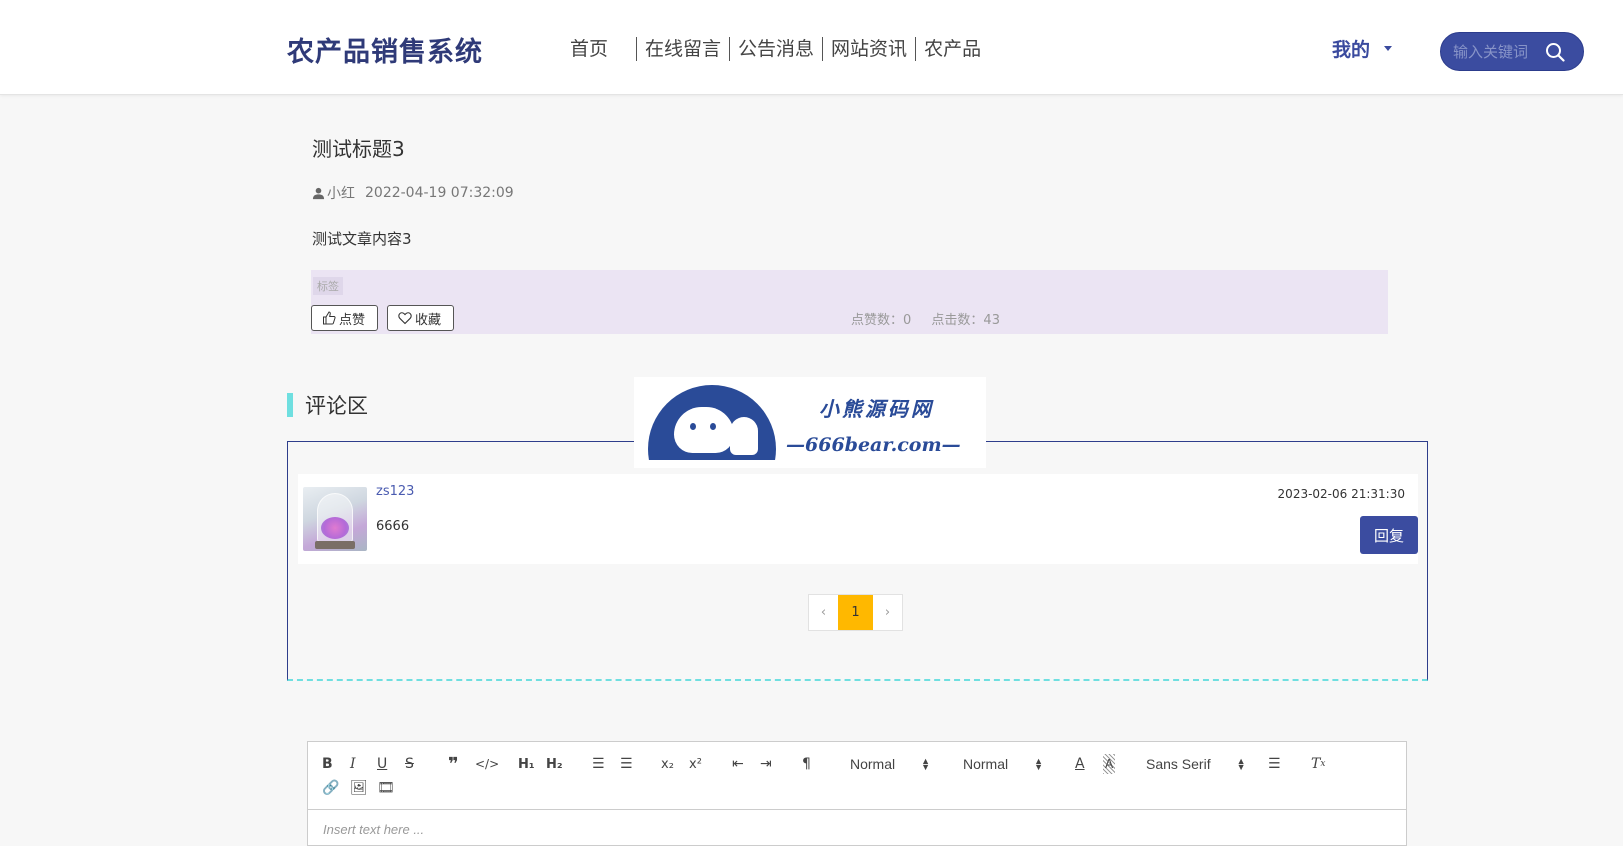  I want to click on text-color-icon: A, so click(1080, 764).